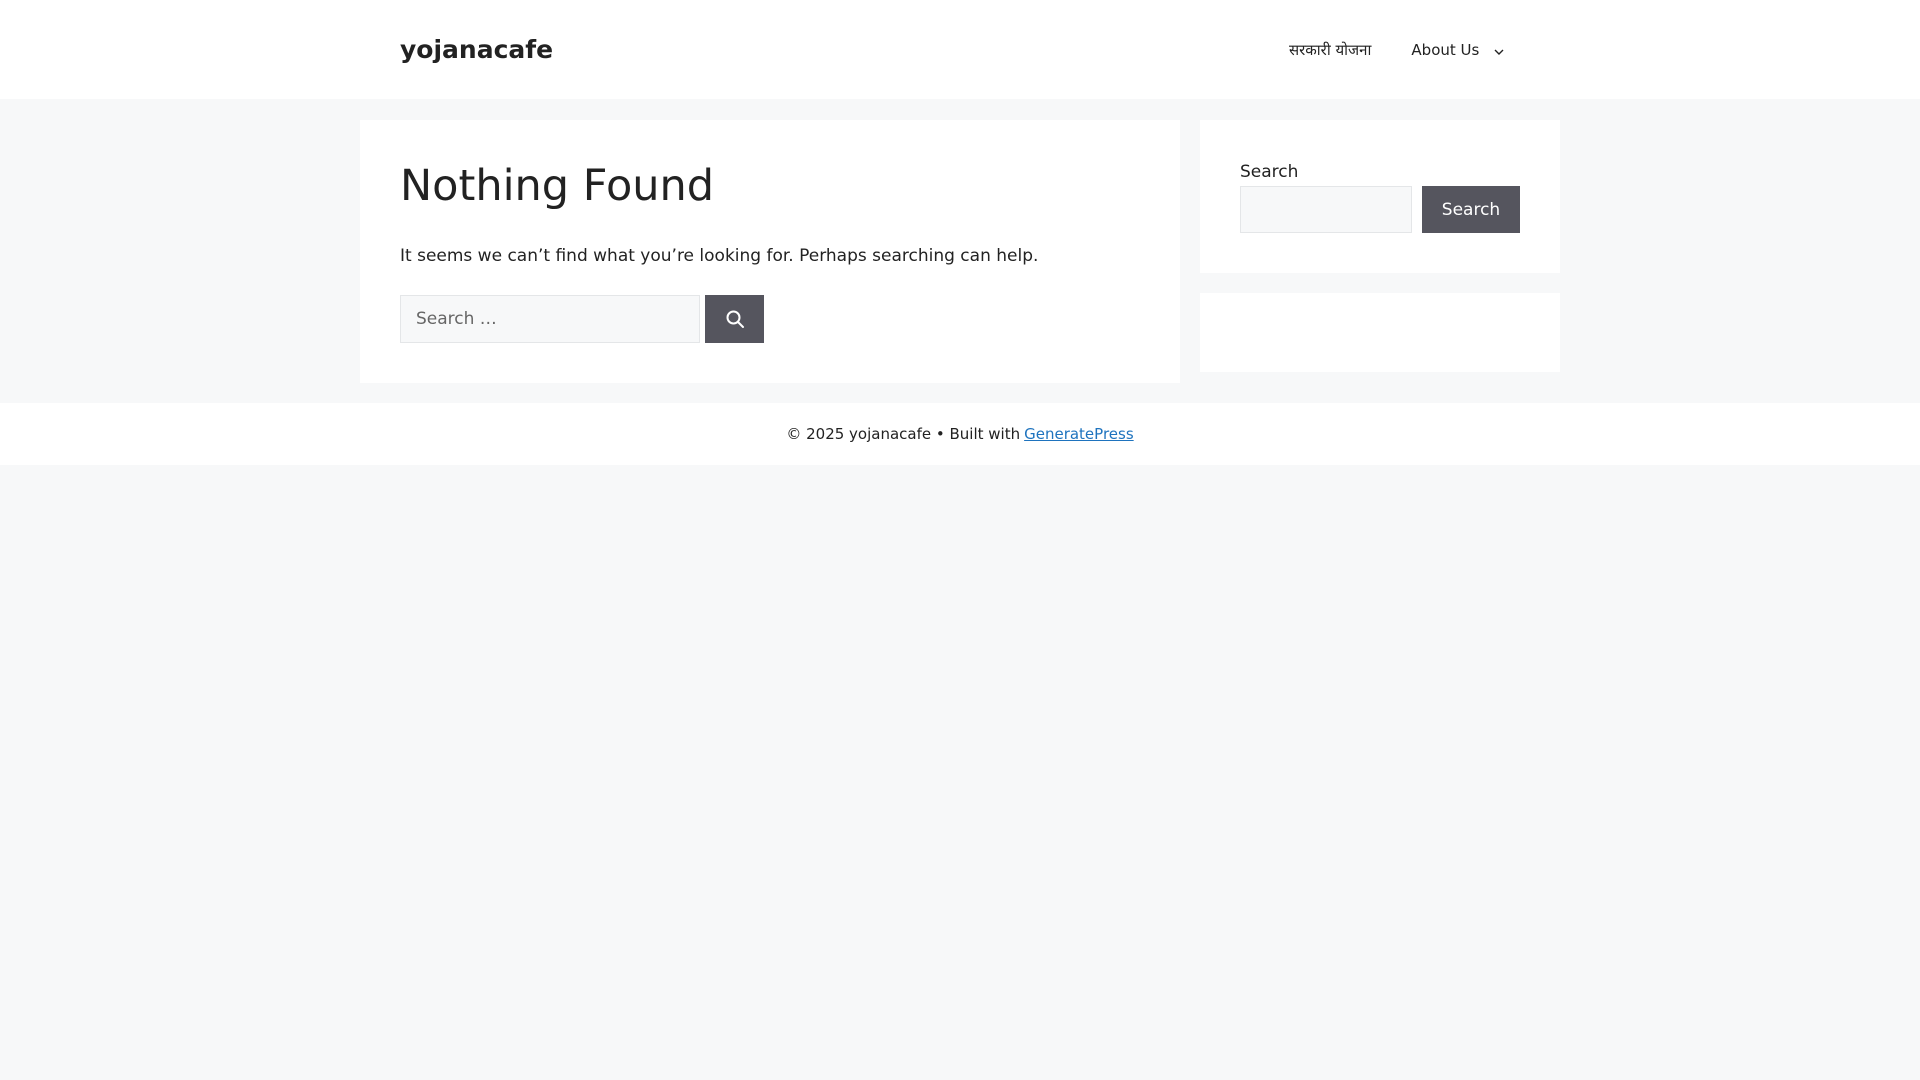  I want to click on sidebar-search-input, so click(1326, 209).